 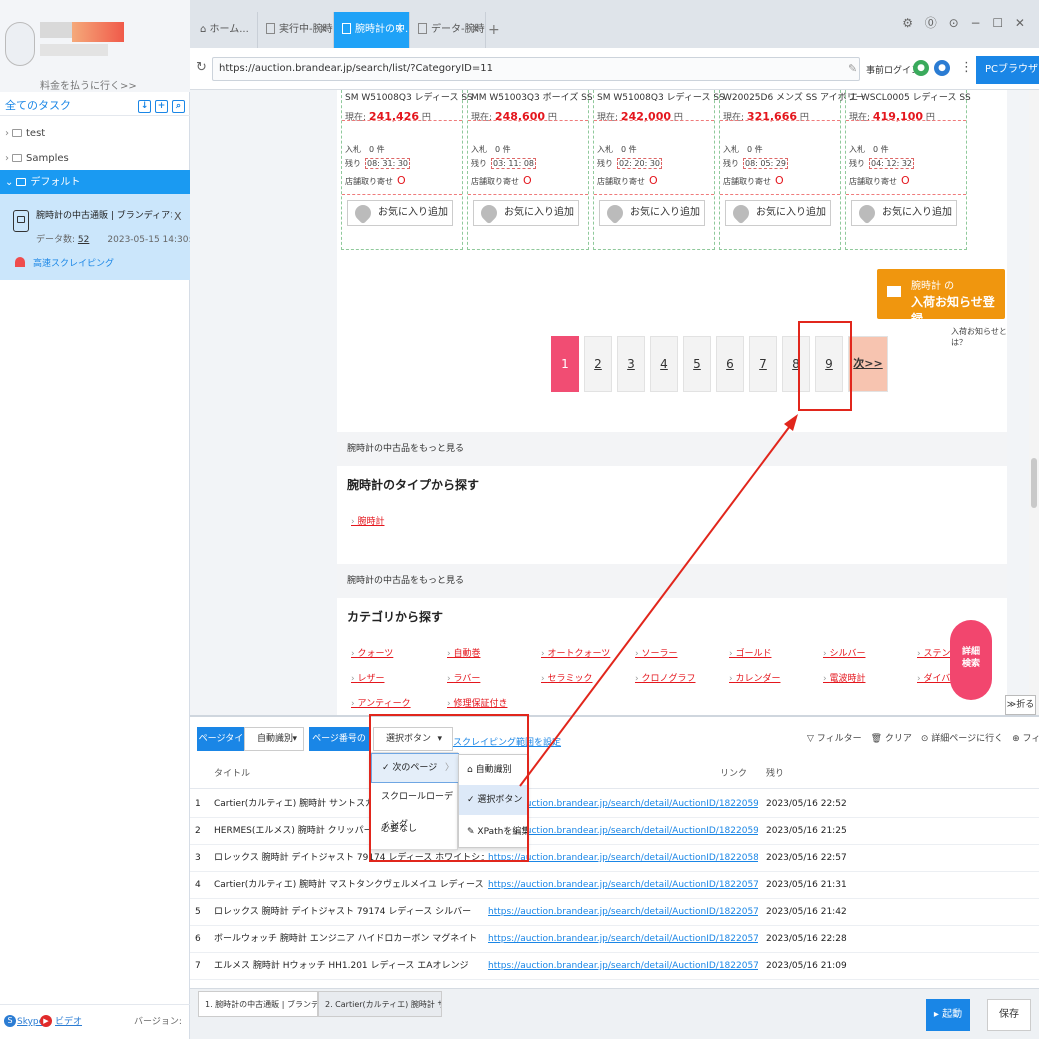 I want to click on task-close-button: X, so click(x=178, y=216).